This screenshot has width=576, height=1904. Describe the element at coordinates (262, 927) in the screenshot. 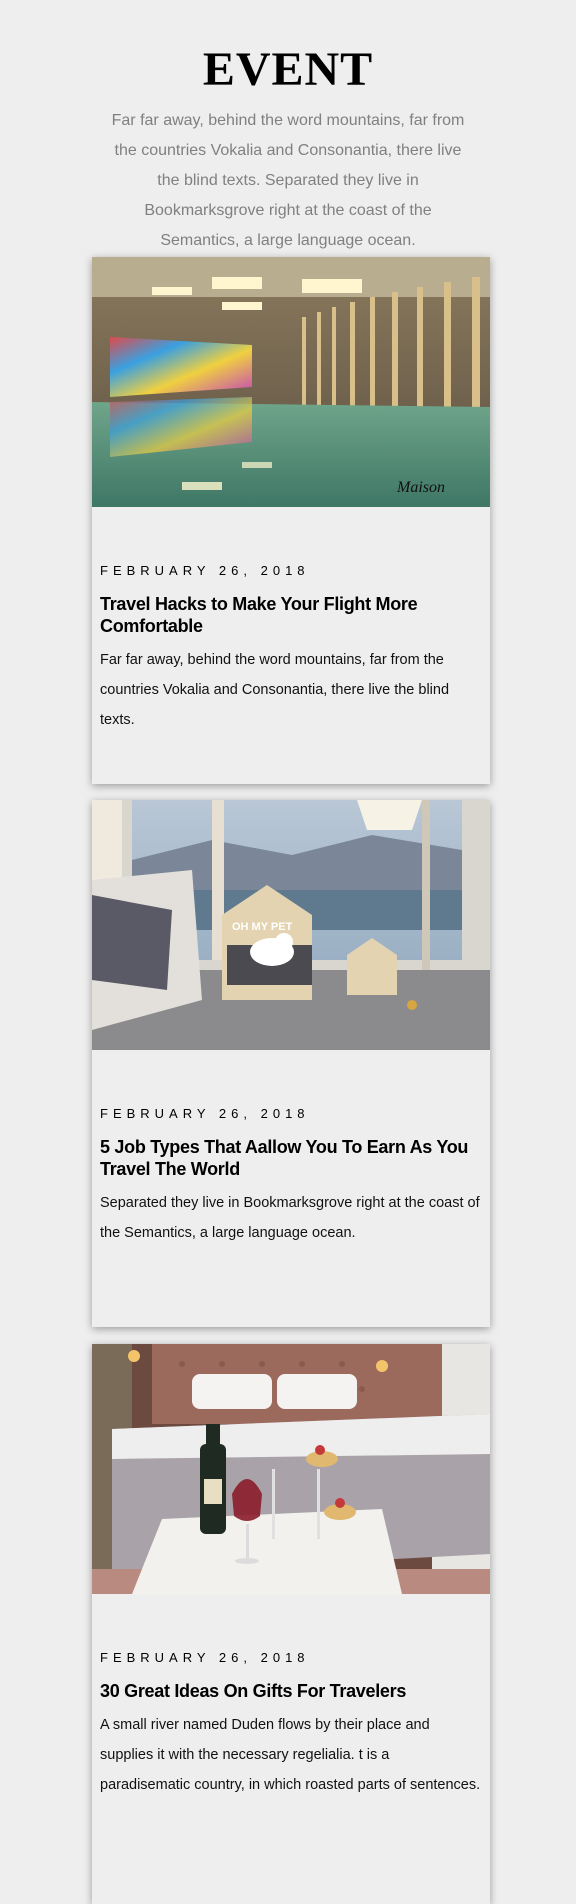

I see `oh-my-pet-sign: OH MY PET` at that location.